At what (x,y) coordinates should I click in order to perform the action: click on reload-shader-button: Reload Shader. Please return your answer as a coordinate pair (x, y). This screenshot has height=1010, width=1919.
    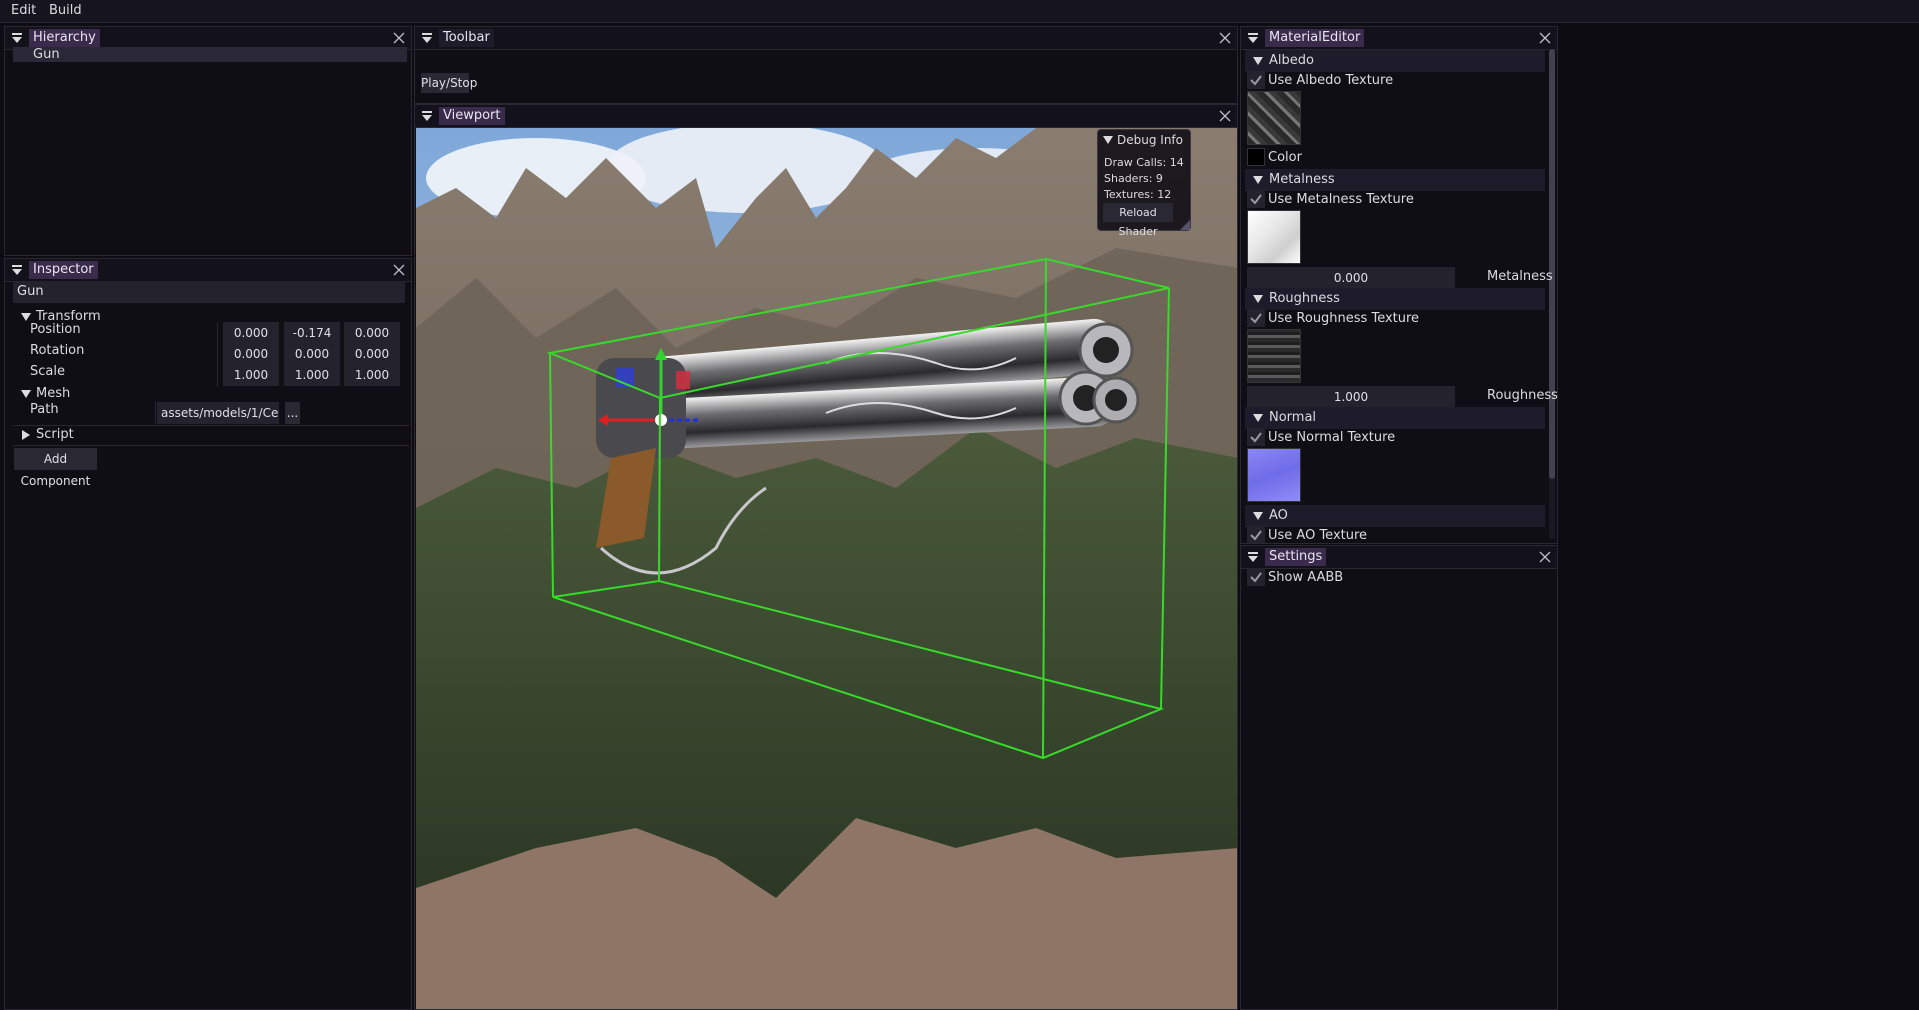
    Looking at the image, I should click on (1138, 220).